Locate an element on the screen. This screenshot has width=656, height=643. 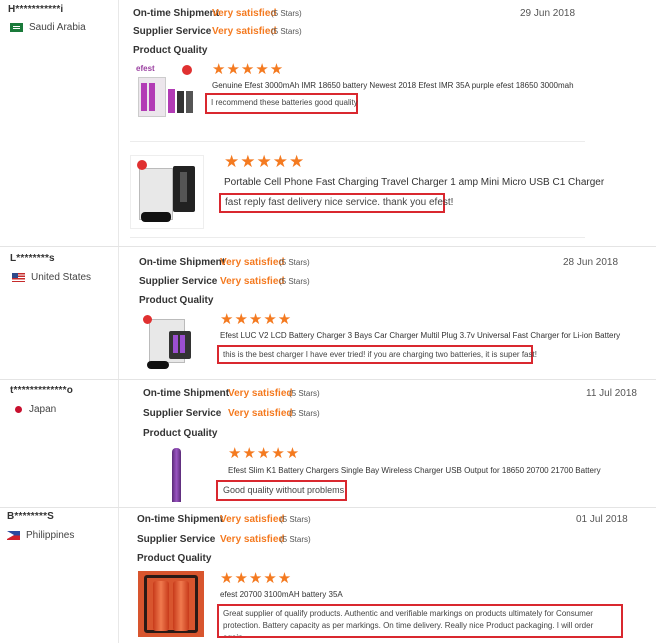
saudi-arabia-flag-icon is located at coordinates (16, 27).